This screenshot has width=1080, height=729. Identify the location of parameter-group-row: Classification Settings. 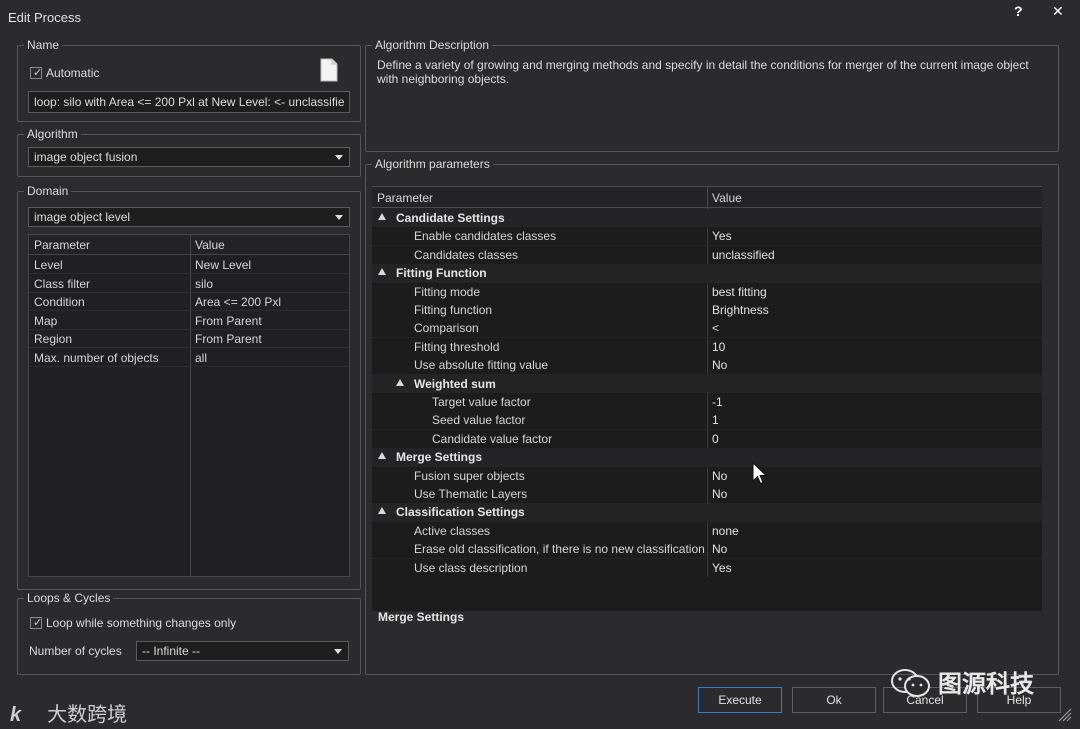
(707, 512).